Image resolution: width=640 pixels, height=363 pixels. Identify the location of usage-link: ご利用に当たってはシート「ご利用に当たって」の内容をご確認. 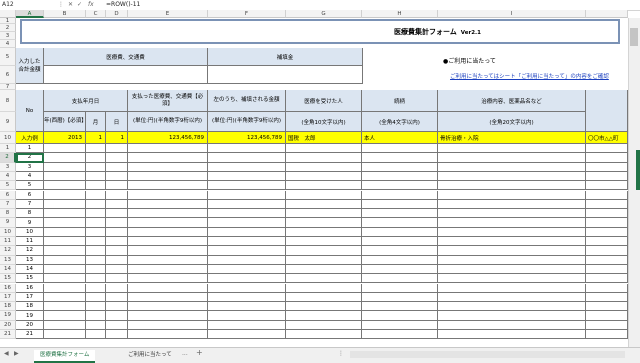
(529, 76).